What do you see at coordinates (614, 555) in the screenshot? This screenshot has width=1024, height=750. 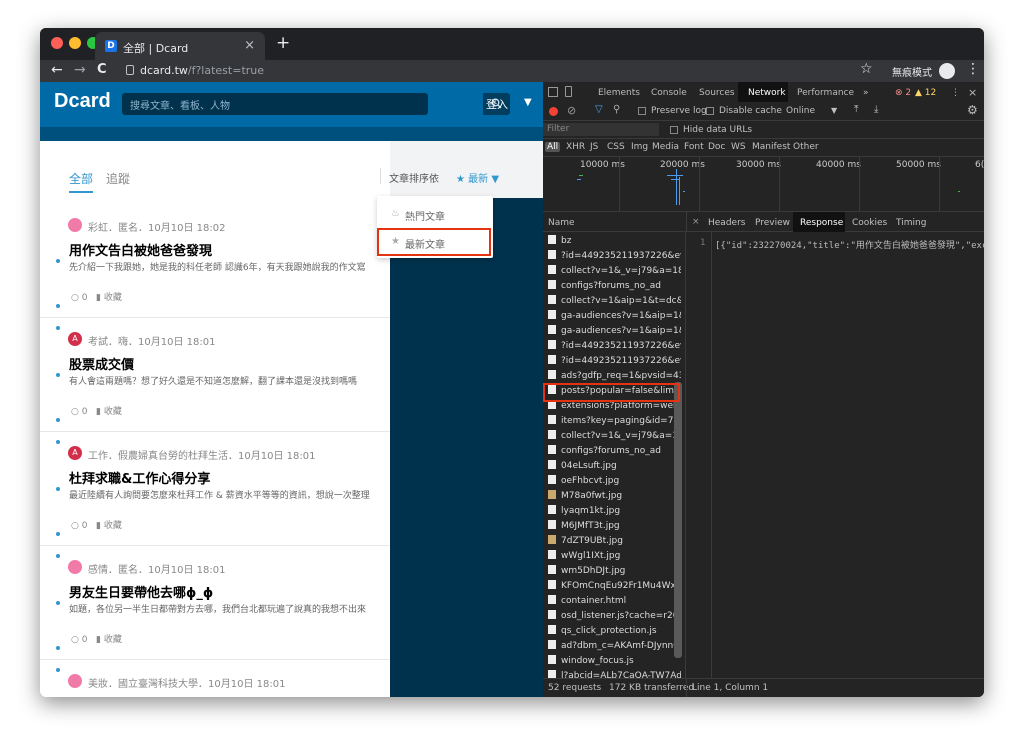 I see `request-row: wWgl1IXt.jpg` at bounding box center [614, 555].